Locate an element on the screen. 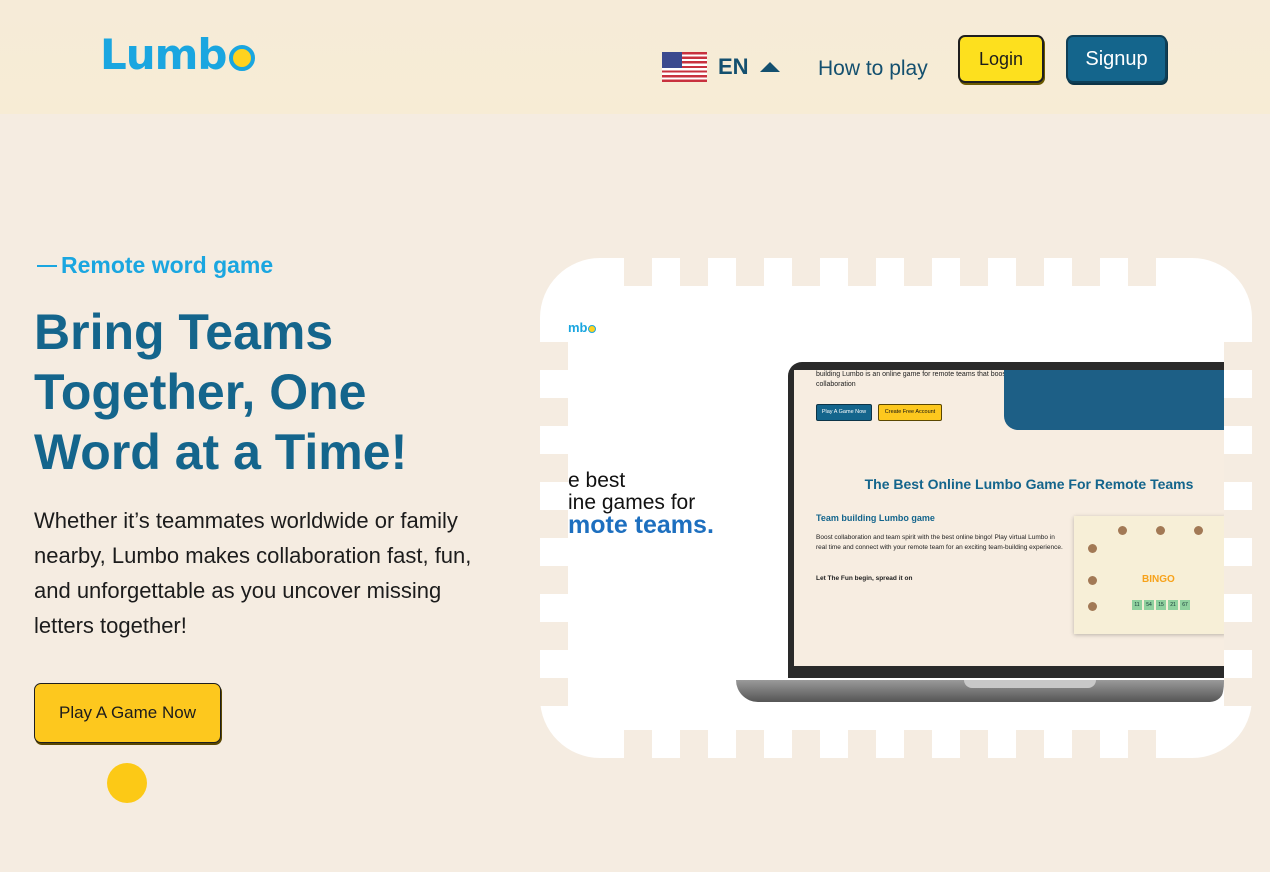 The width and height of the screenshot is (1270, 872). bingo-cell: 15 is located at coordinates (1161, 605).